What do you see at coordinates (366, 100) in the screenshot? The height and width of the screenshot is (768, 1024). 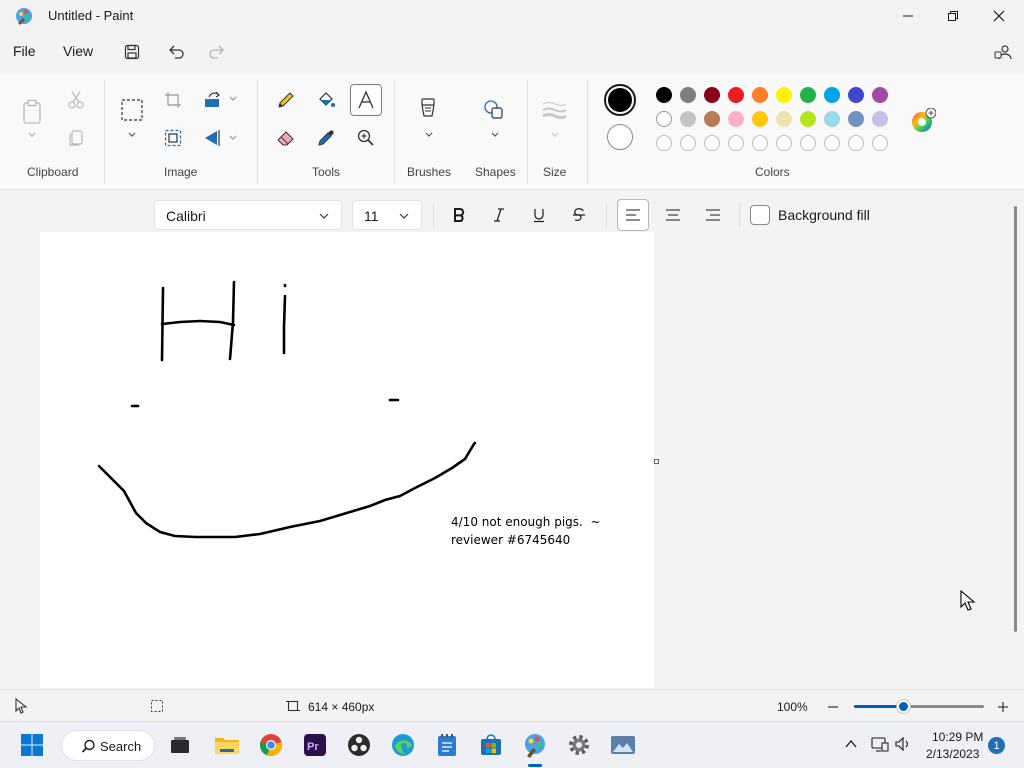 I see `text-tool` at bounding box center [366, 100].